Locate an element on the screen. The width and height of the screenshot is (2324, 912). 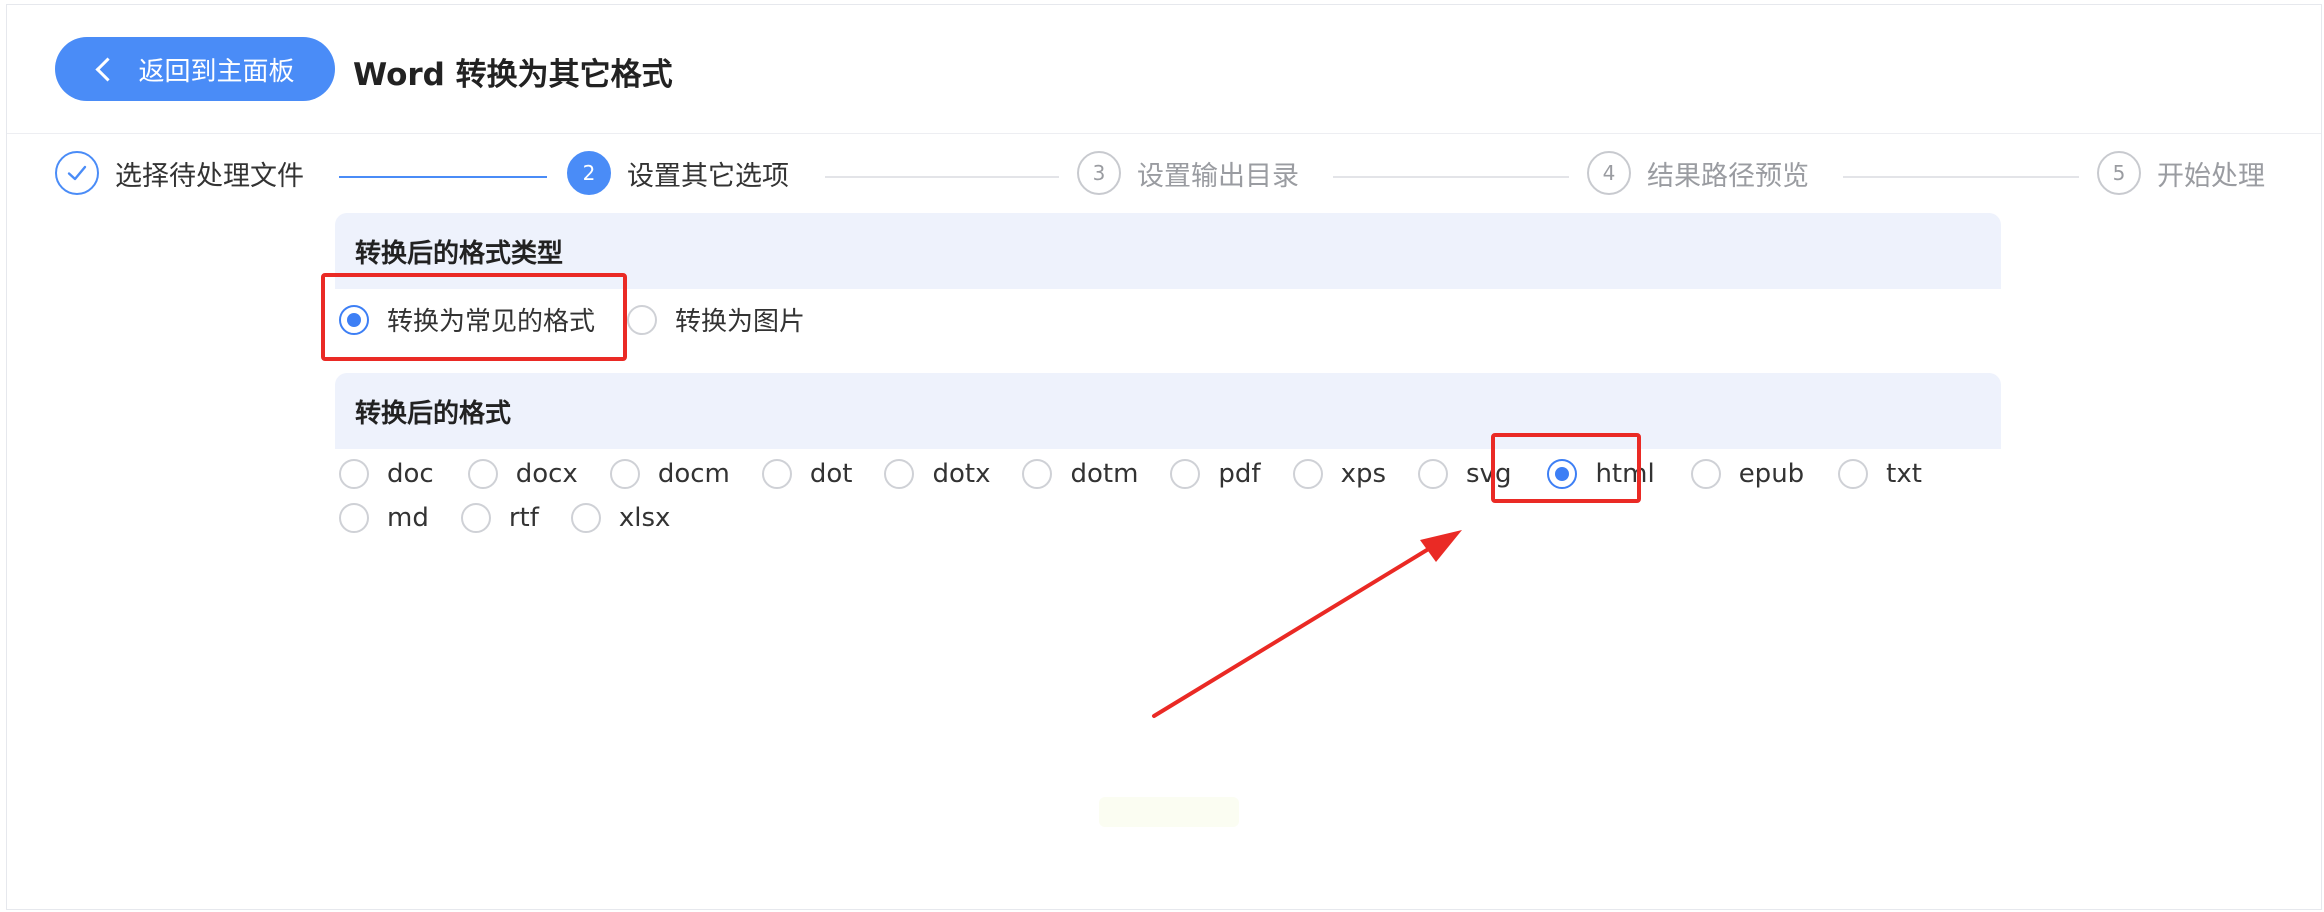
step-2: 2 设置其它选项 is located at coordinates (678, 173).